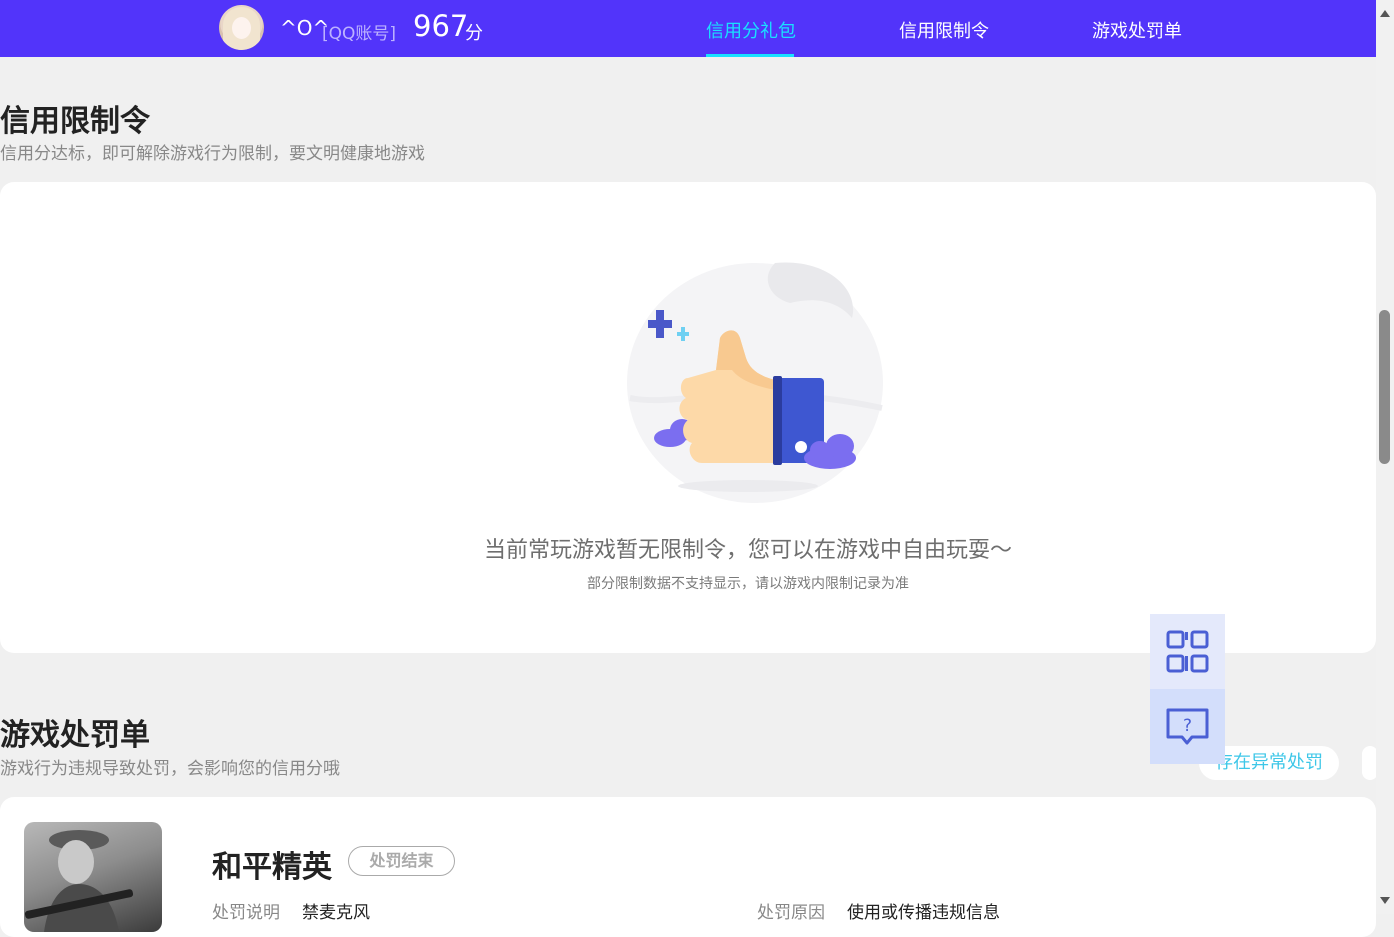 Image resolution: width=1394 pixels, height=937 pixels. Describe the element at coordinates (272, 867) in the screenshot. I see `penalty-game-name: 和平精英` at that location.